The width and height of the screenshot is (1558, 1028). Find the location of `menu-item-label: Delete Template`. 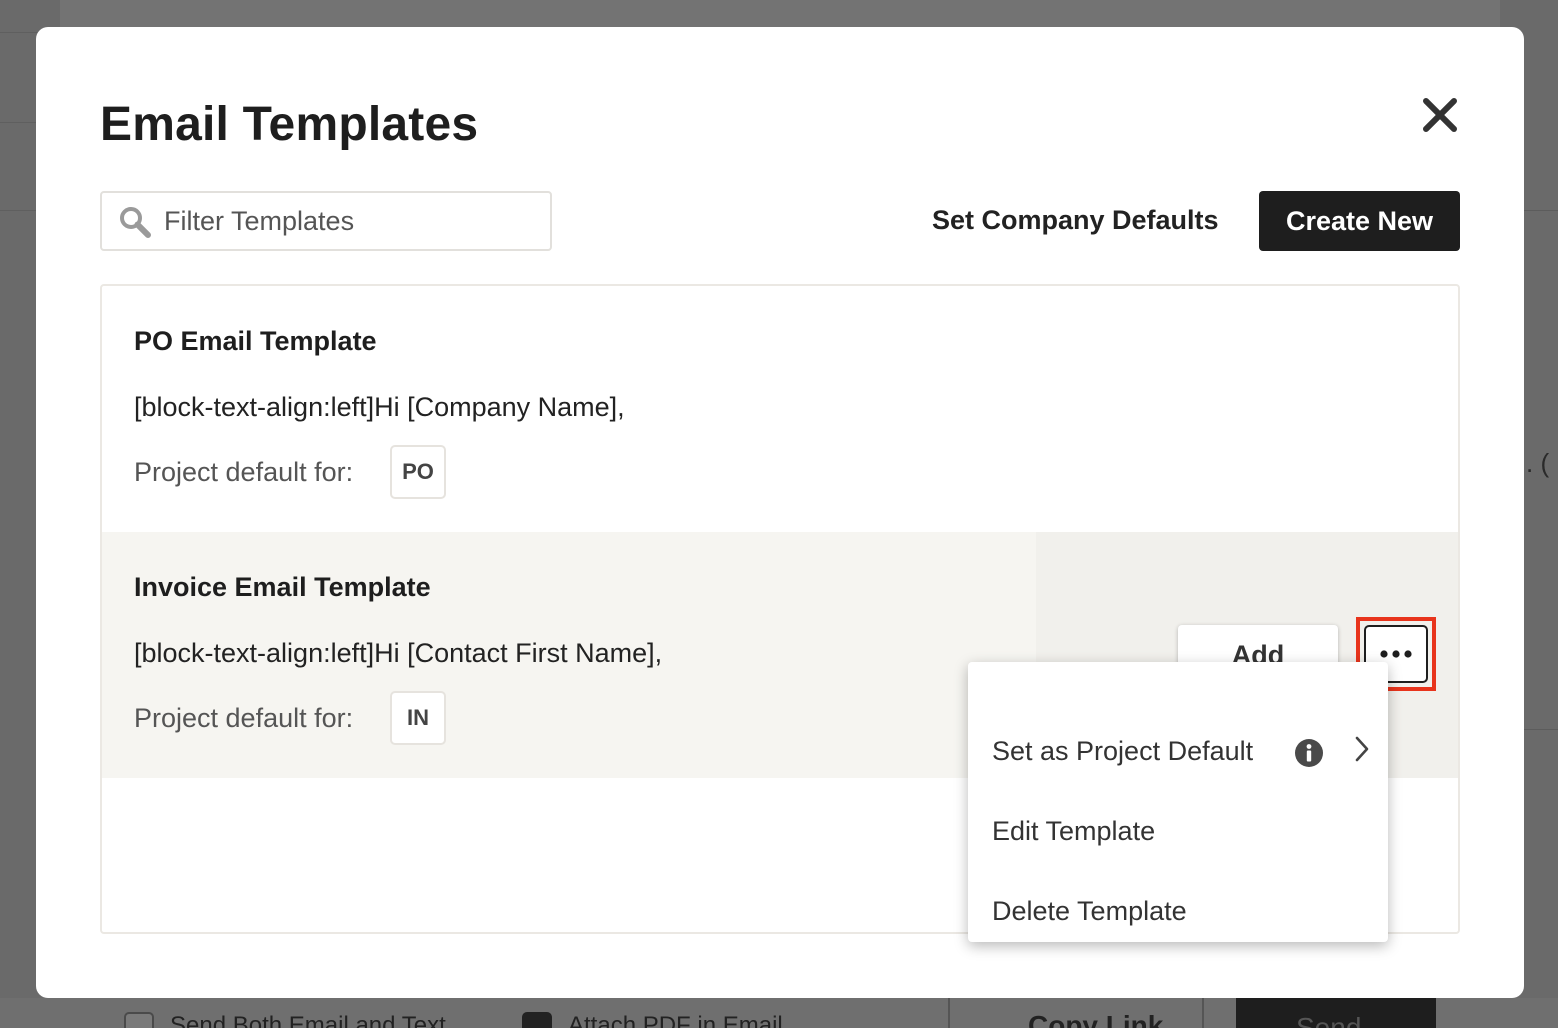

menu-item-label: Delete Template is located at coordinates (1089, 910).